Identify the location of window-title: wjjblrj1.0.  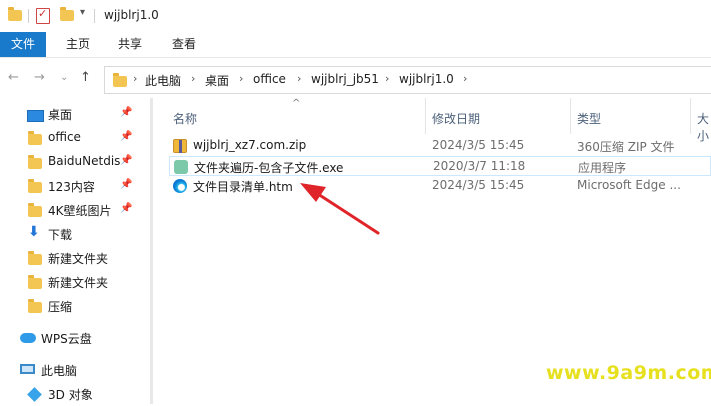
(131, 15).